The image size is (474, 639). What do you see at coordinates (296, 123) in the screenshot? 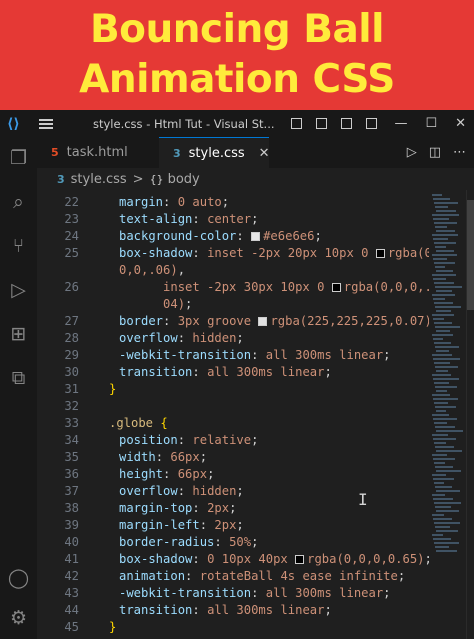
I see `toggle-sidebar-icon` at bounding box center [296, 123].